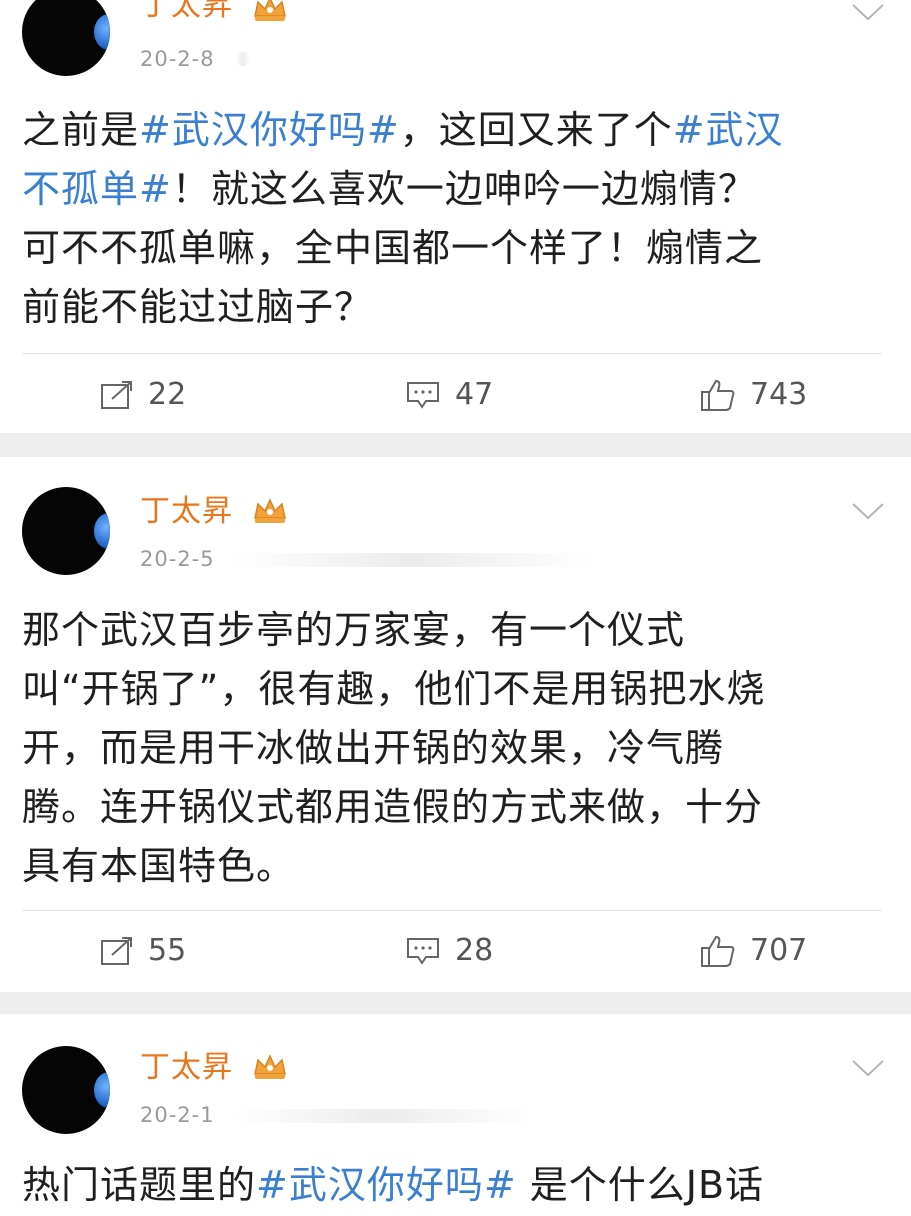 The width and height of the screenshot is (911, 1216). I want to click on content-line: 不孤单#！就这么喜欢一边呻吟一边煽情？, so click(452, 189).